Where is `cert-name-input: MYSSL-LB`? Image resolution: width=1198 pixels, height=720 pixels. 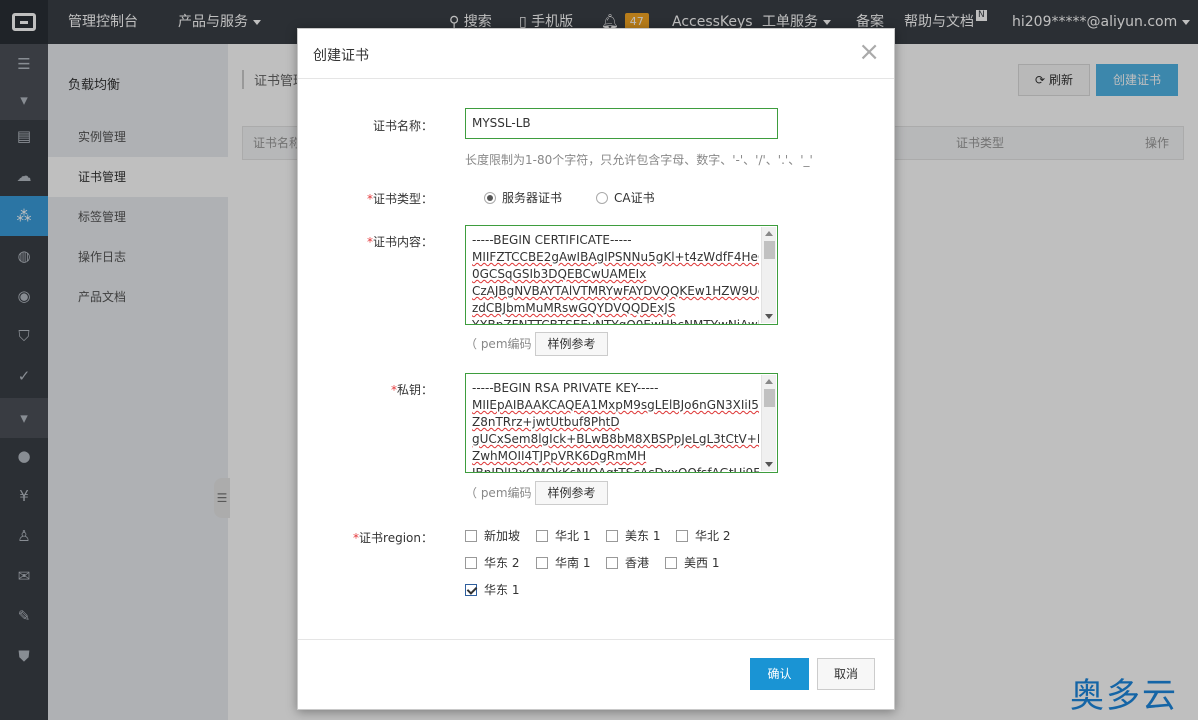 cert-name-input: MYSSL-LB is located at coordinates (621, 123).